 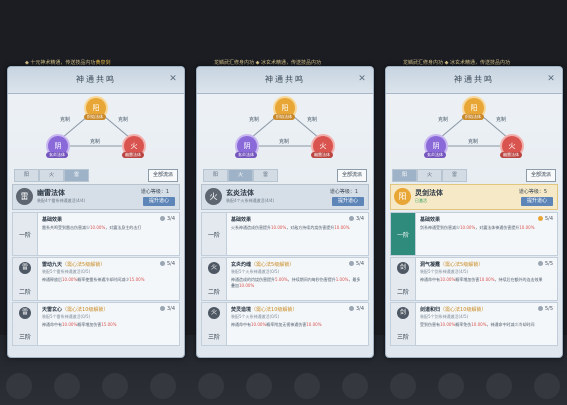 What do you see at coordinates (251, 227) in the screenshot?
I see `tier-desc-part: 火系神通造成伤害提升` at bounding box center [251, 227].